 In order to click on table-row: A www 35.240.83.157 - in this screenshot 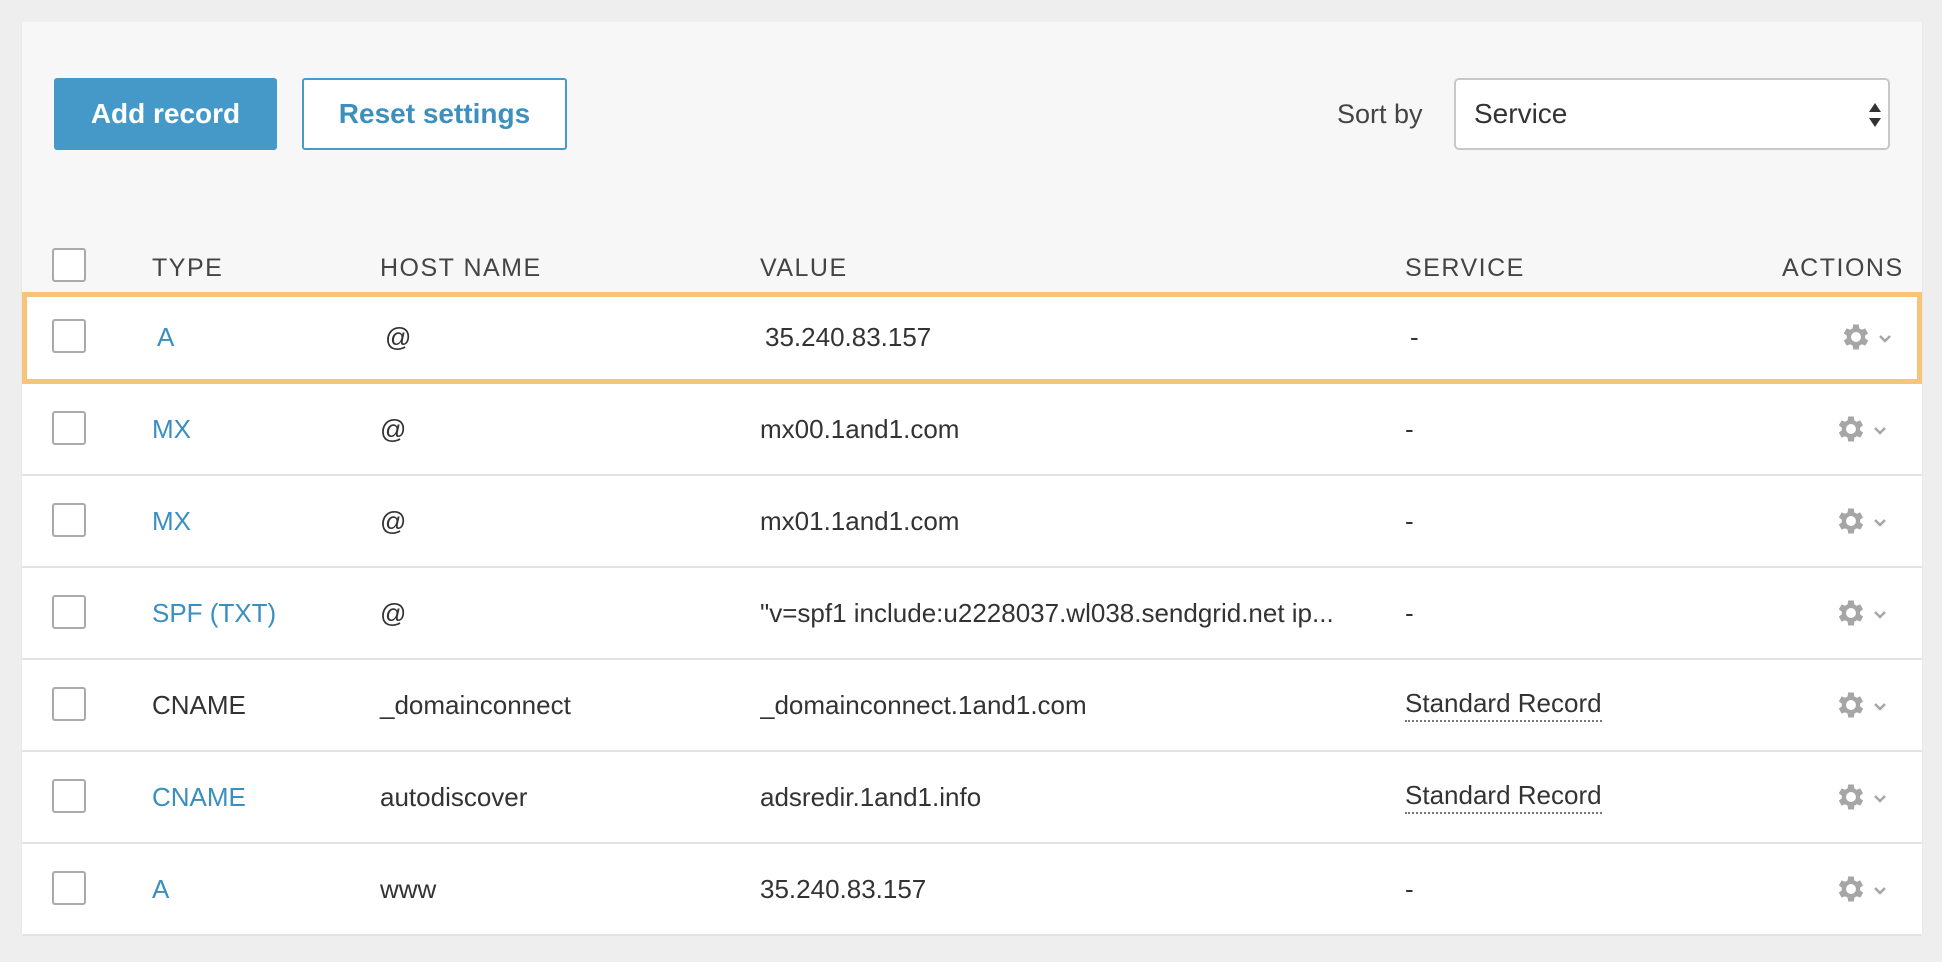, I will do `click(972, 890)`.